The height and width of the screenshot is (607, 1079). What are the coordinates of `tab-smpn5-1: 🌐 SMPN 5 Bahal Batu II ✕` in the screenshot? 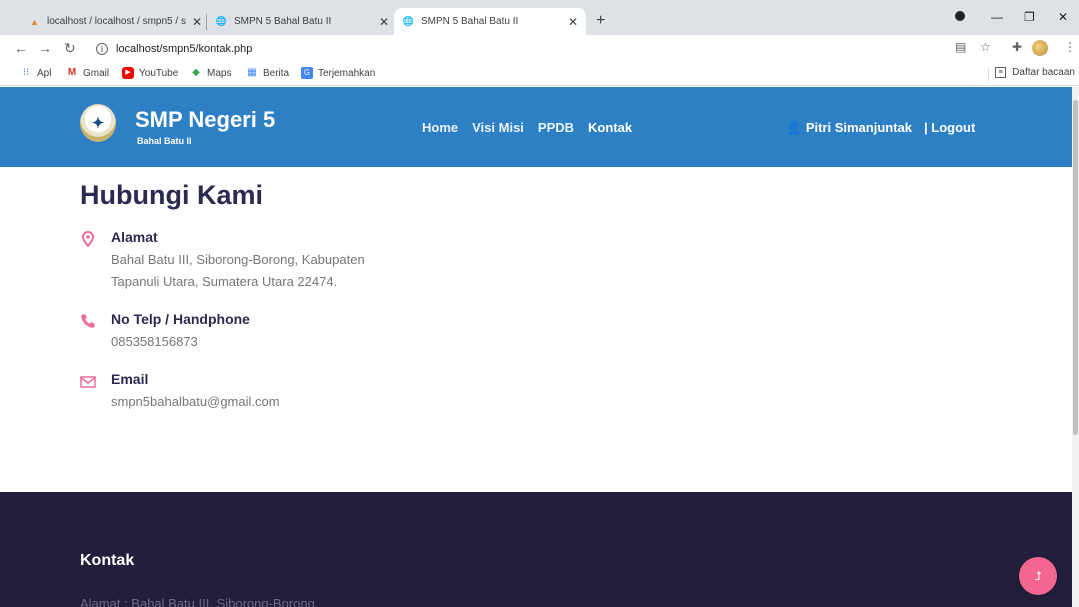 It's located at (302, 21).